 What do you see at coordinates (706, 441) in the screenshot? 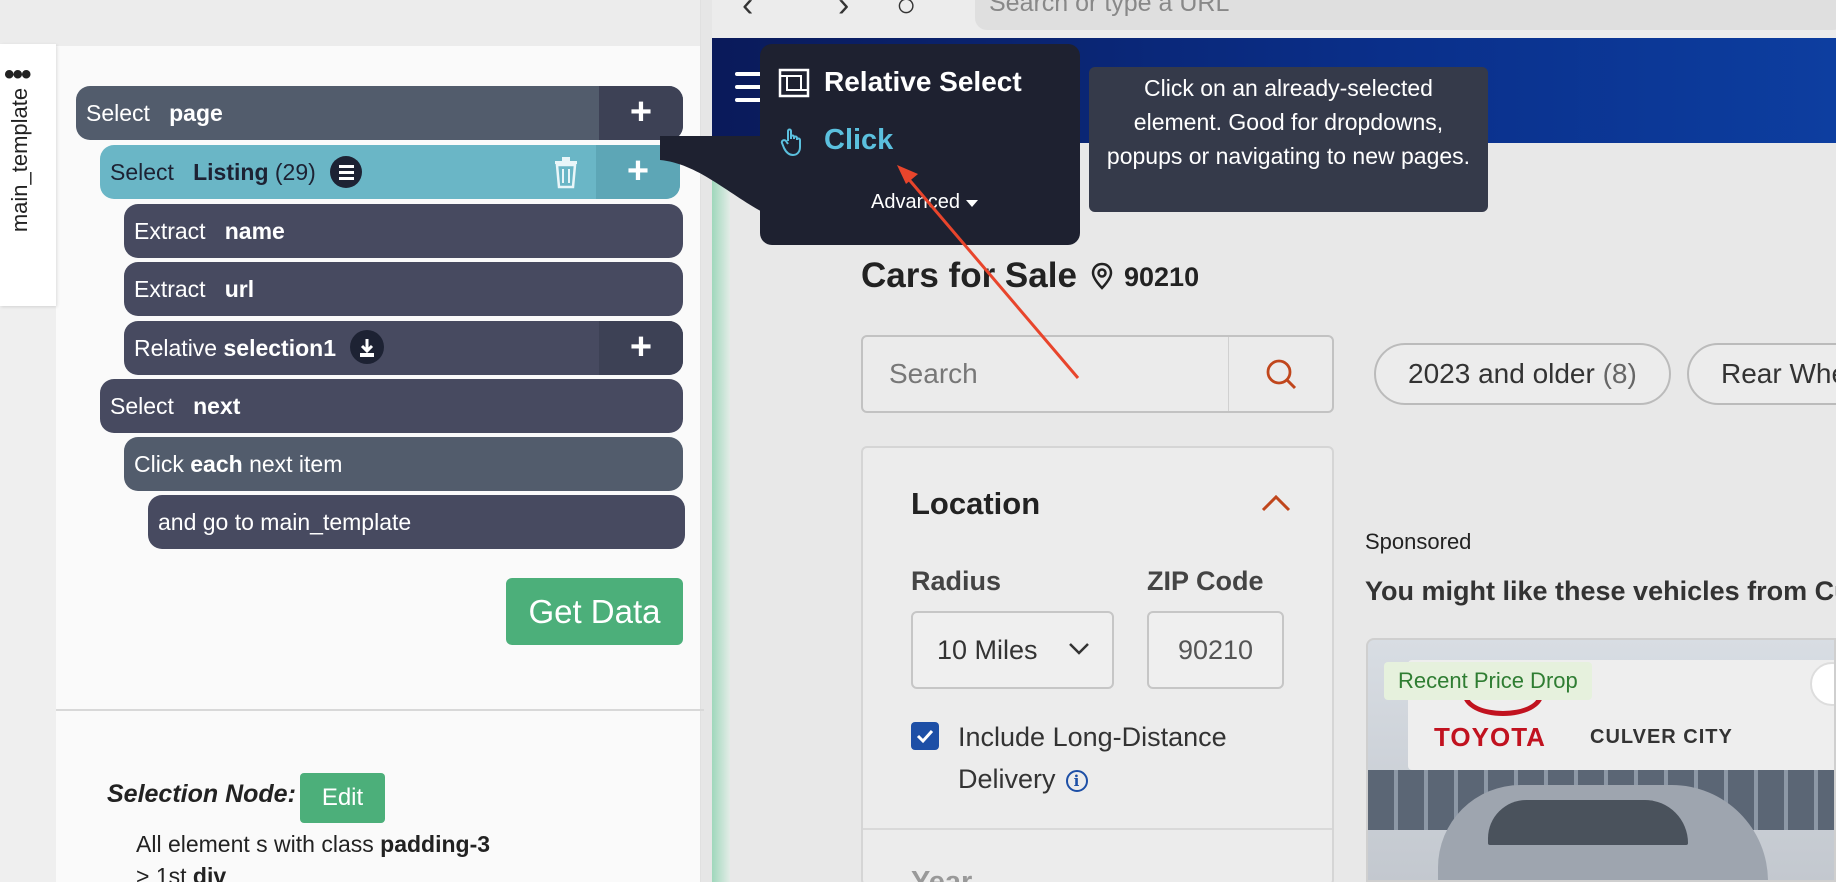
I see `panel-divider` at bounding box center [706, 441].